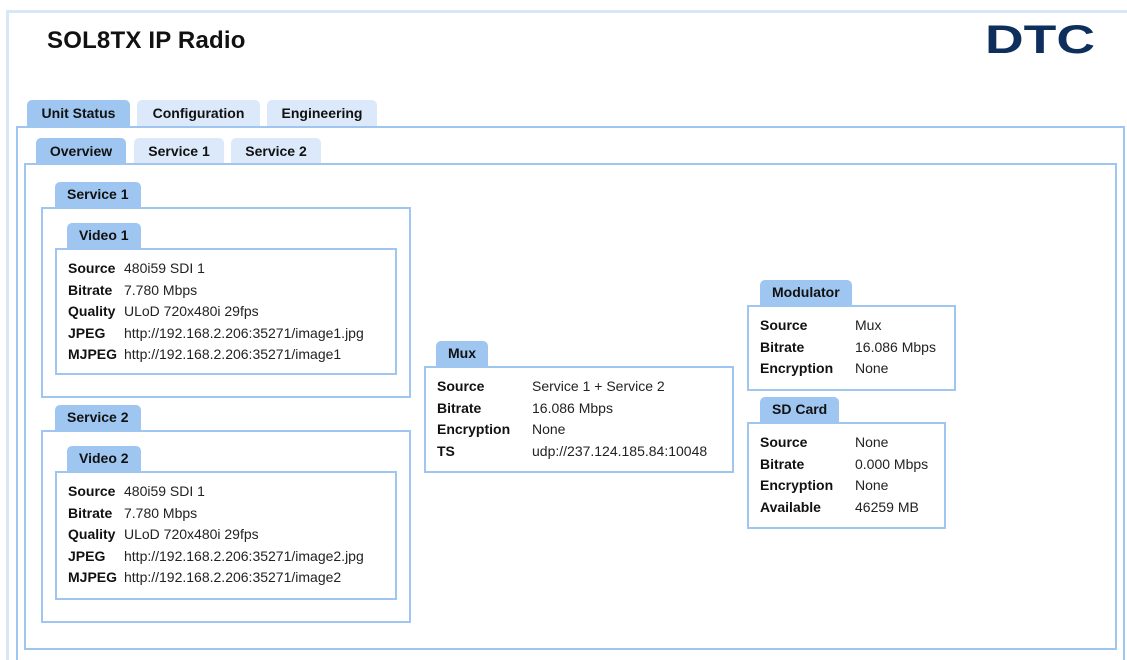 The height and width of the screenshot is (660, 1127). I want to click on page-title: SOL8TX IP Radio, so click(146, 40).